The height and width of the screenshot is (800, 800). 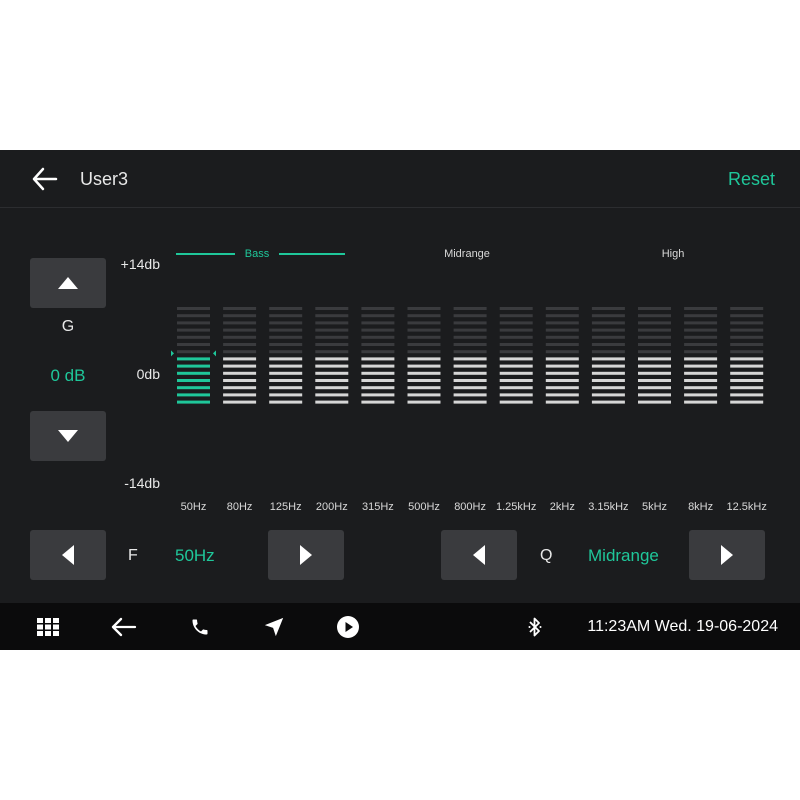 What do you see at coordinates (378, 355) in the screenshot?
I see `eq-band-315Hz` at bounding box center [378, 355].